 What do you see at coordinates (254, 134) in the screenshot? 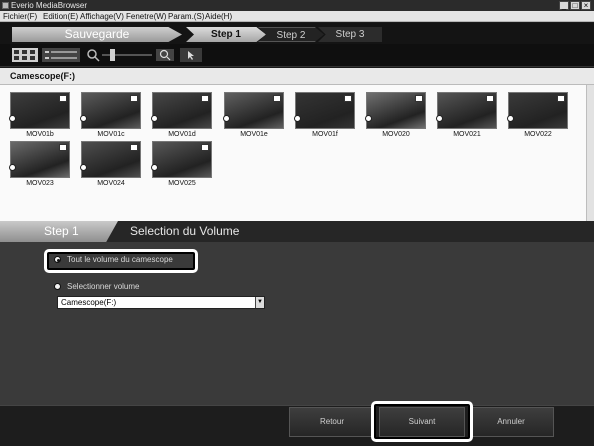
I see `thumbnail-label: MOV01e` at bounding box center [254, 134].